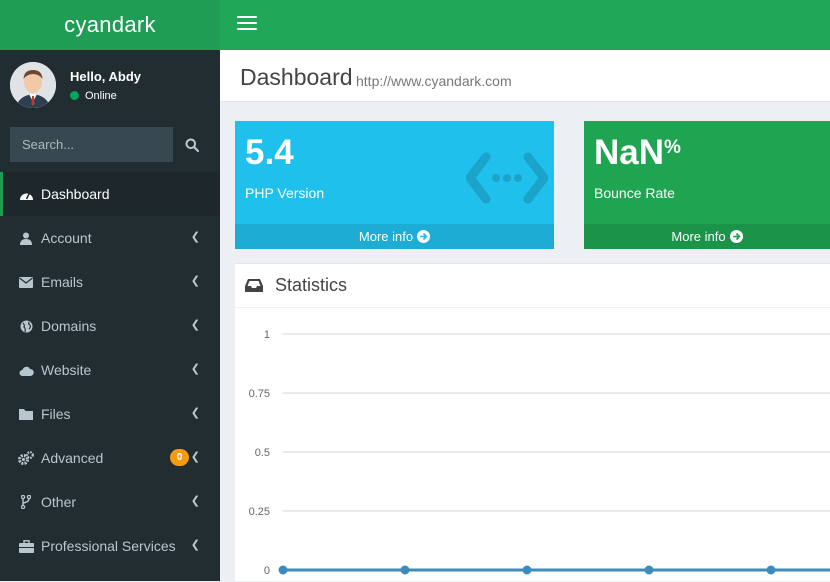  Describe the element at coordinates (33, 85) in the screenshot. I see `user-avatar` at that location.